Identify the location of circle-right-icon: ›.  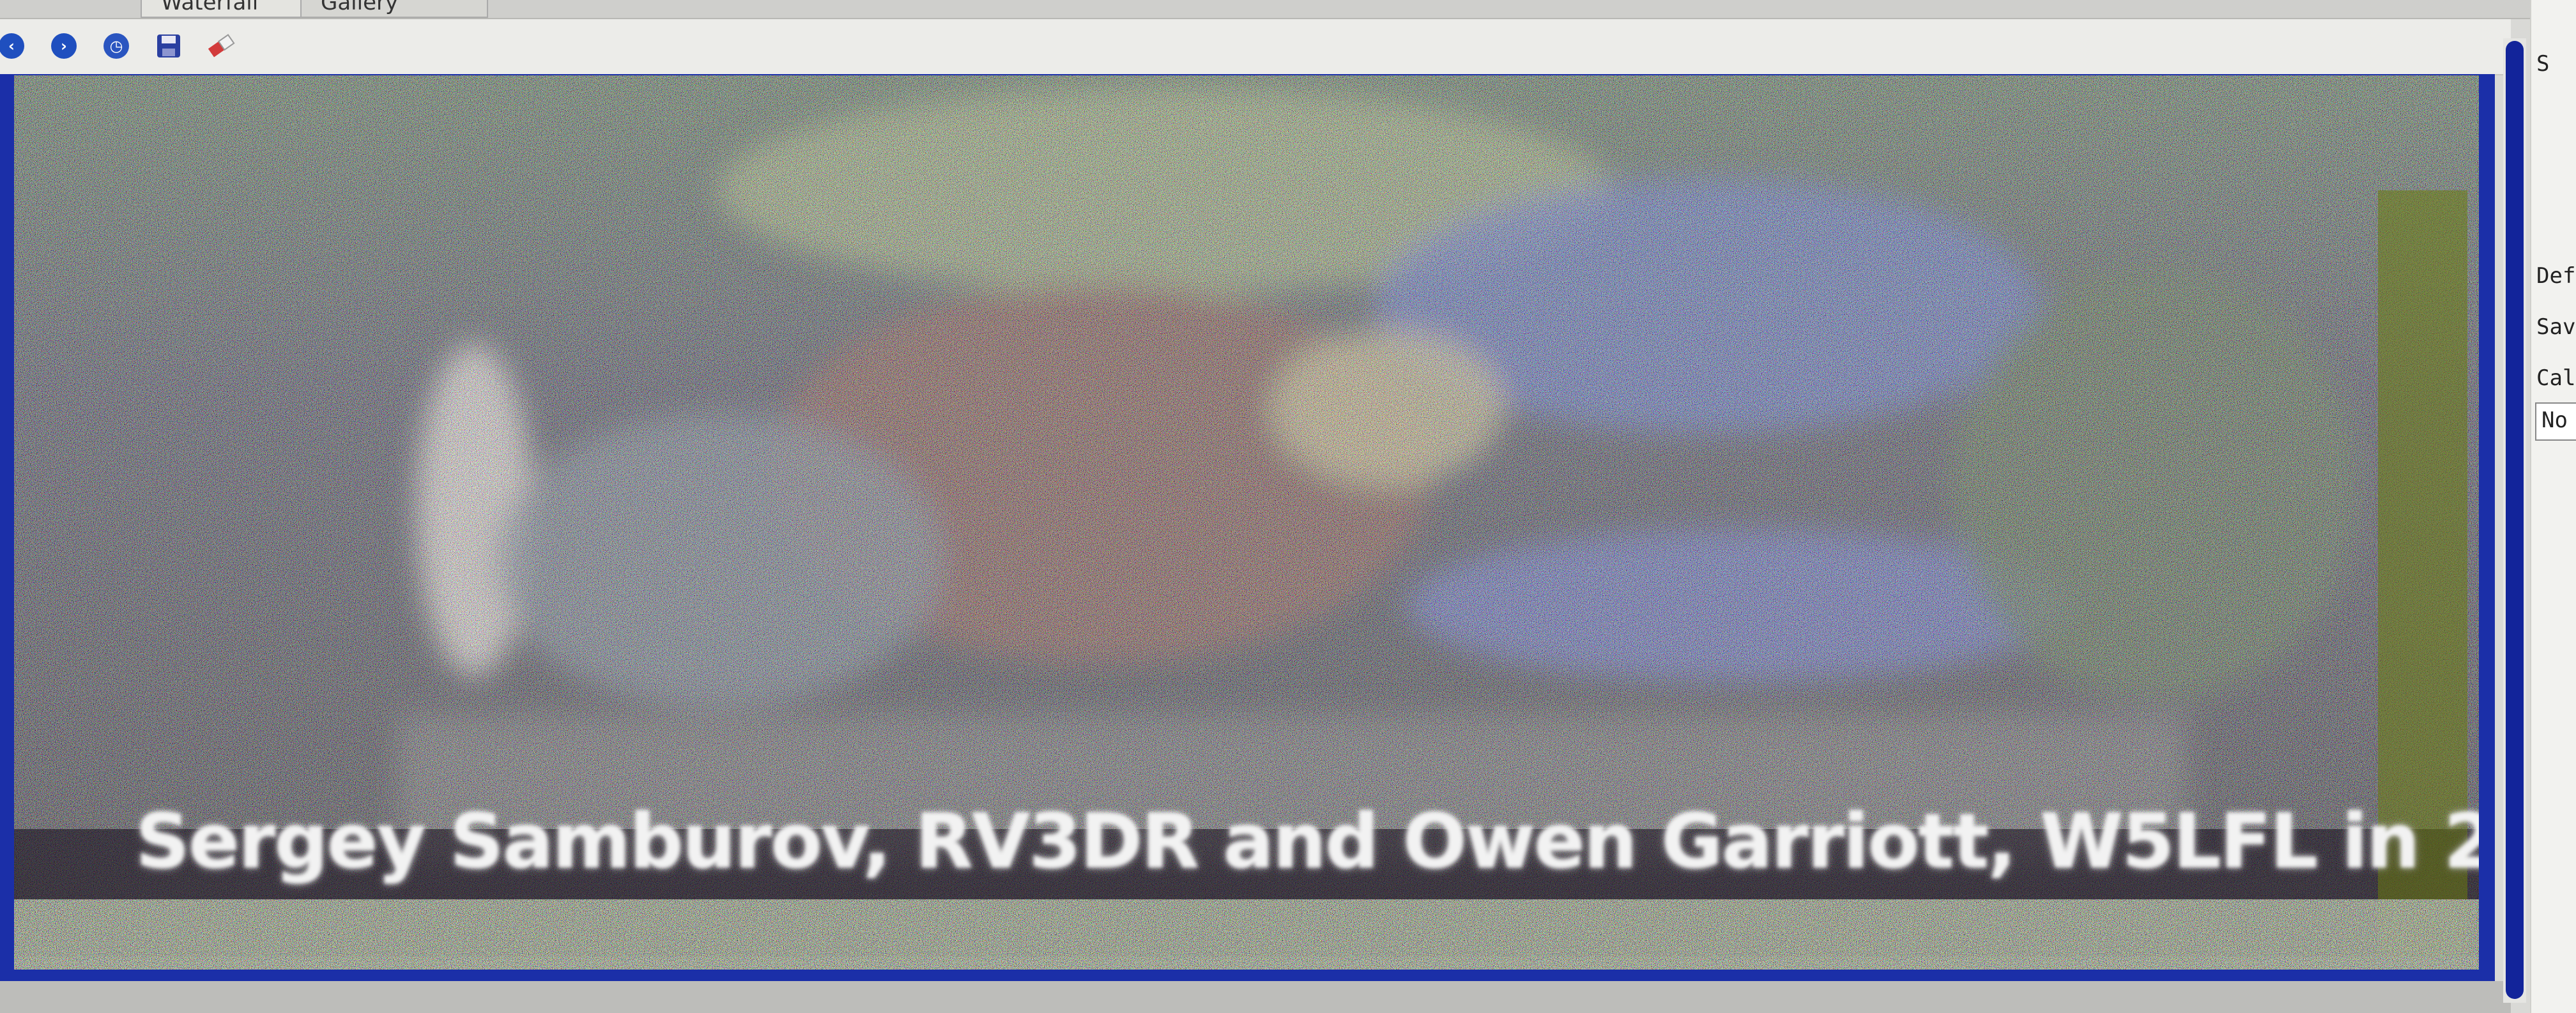
(64, 46).